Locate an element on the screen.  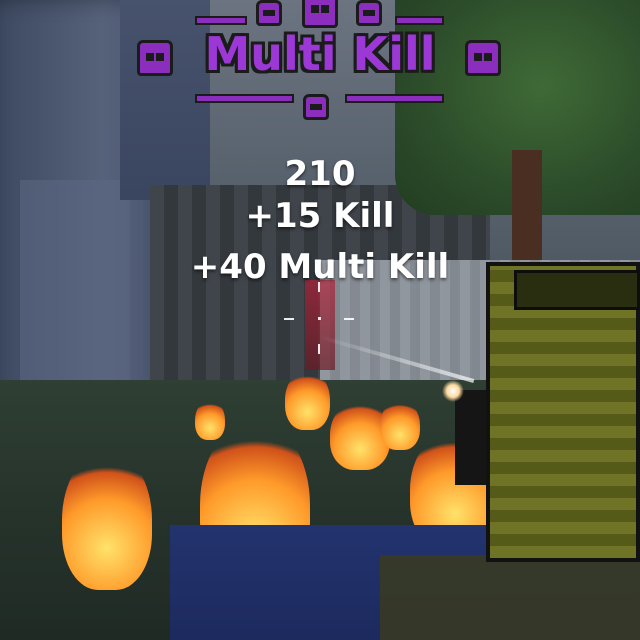
score-kill-bonus: +15 Kill is located at coordinates (320, 216).